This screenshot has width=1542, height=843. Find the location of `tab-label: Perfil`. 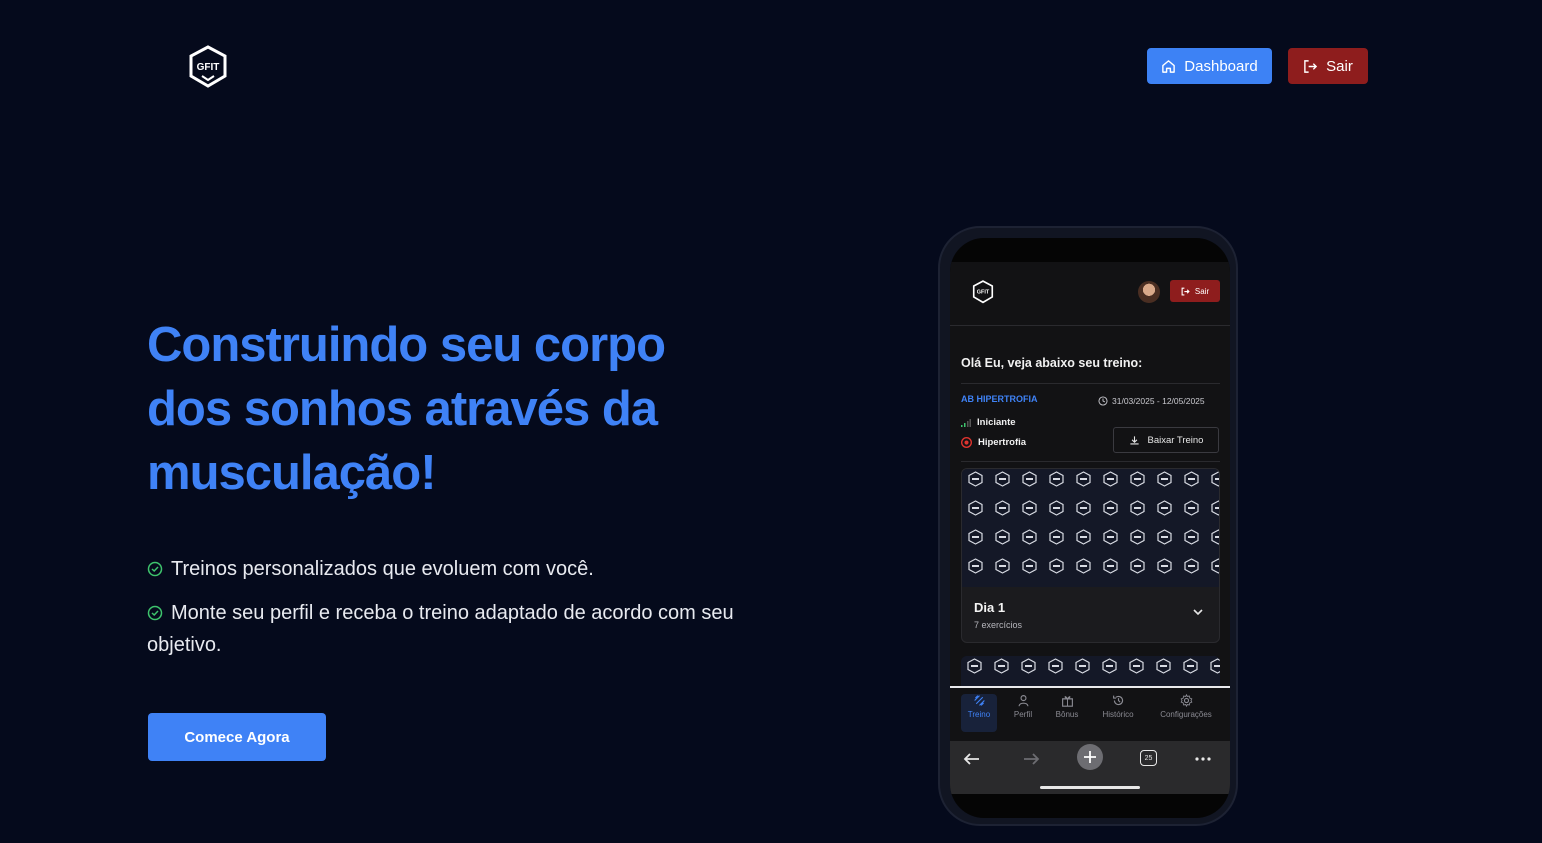

tab-label: Perfil is located at coordinates (1023, 714).